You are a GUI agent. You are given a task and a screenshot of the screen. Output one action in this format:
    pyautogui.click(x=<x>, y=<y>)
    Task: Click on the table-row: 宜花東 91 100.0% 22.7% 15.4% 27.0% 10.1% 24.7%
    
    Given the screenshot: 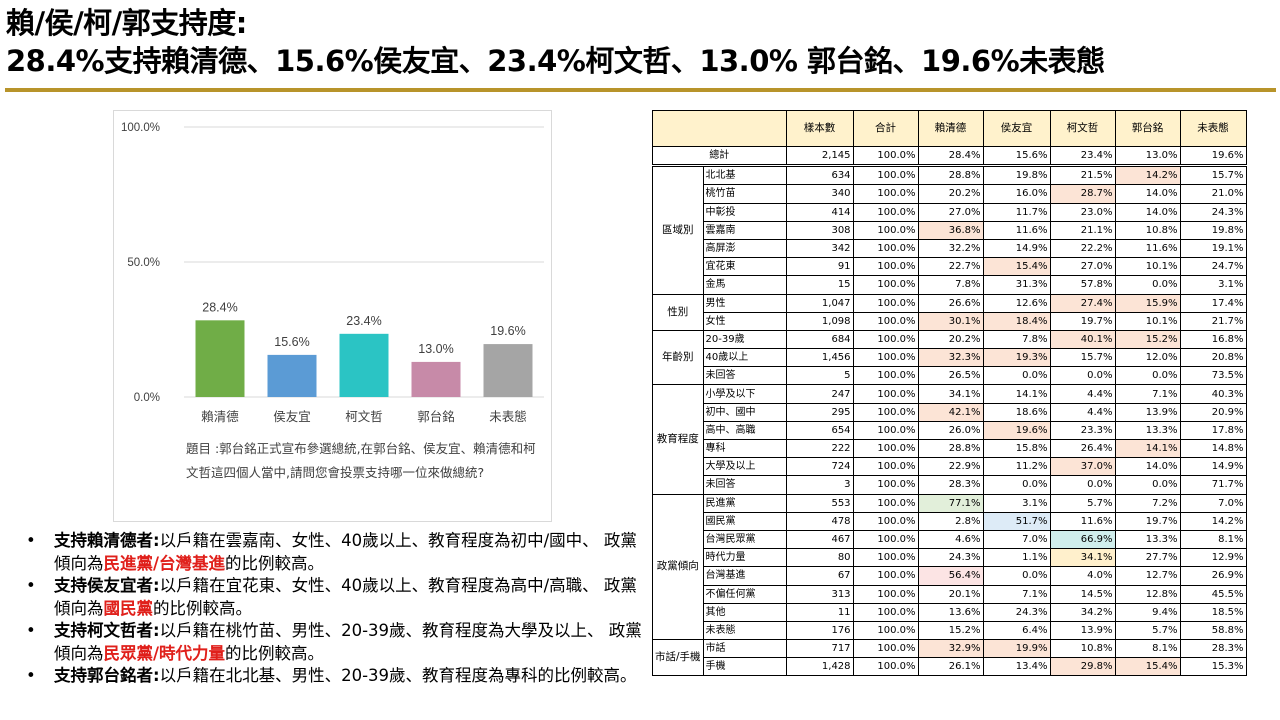 What is the action you would take?
    pyautogui.click(x=950, y=267)
    